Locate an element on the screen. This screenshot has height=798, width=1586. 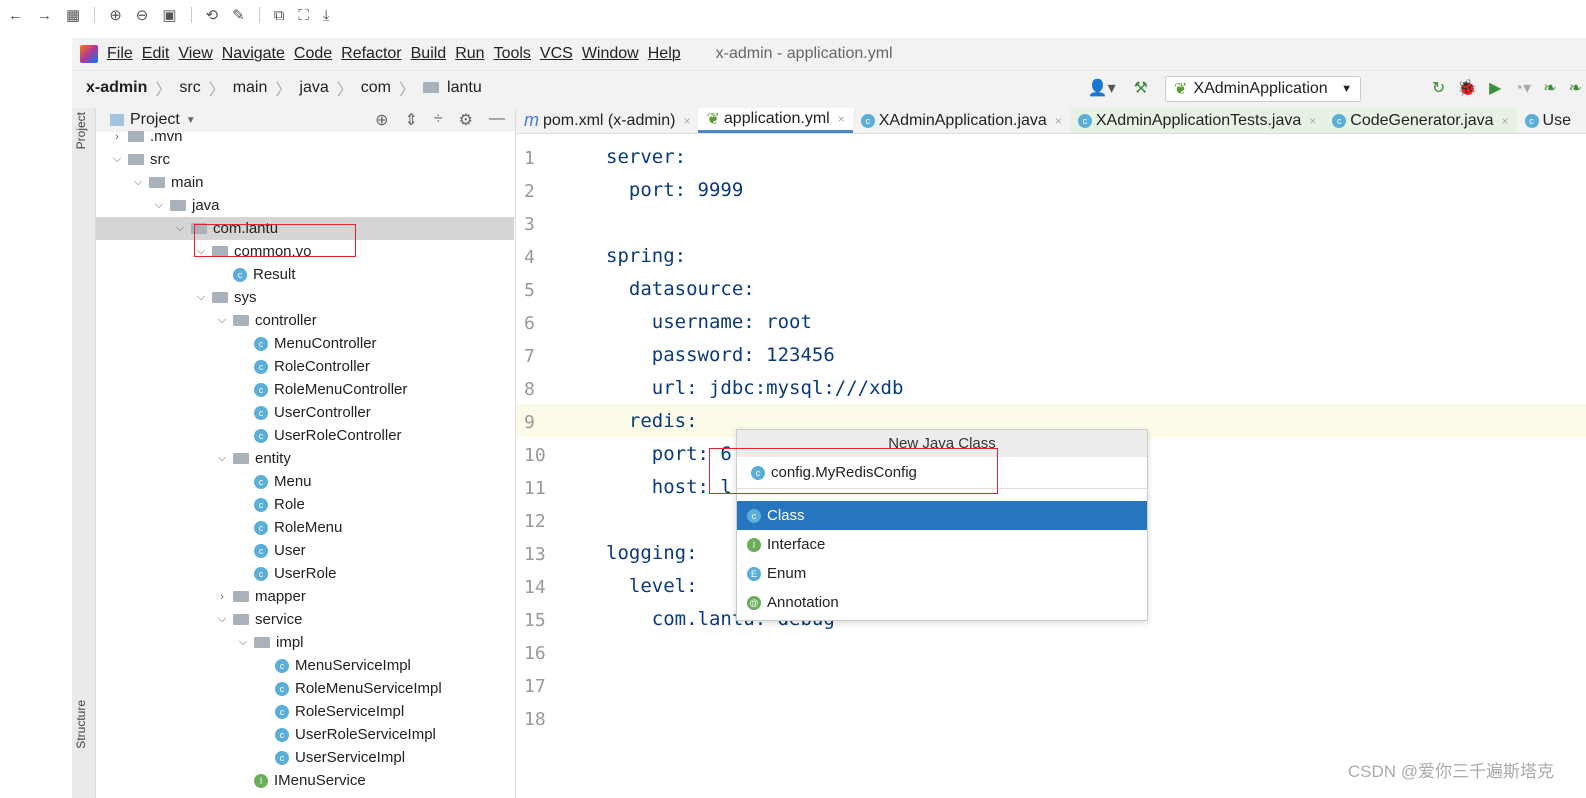
spring-debug-icon: ❧ is located at coordinates (1575, 88).